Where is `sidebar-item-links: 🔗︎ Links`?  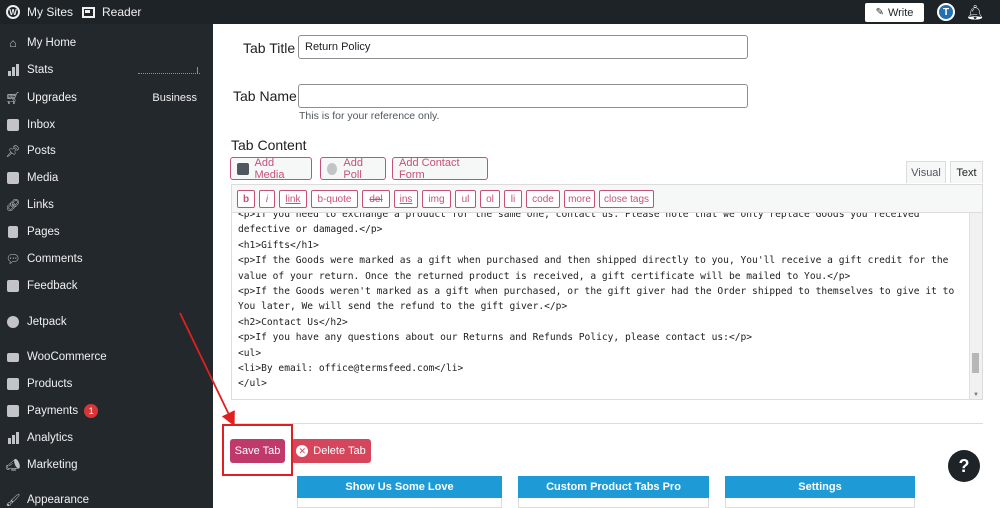
sidebar-item-links: 🔗︎ Links is located at coordinates (106, 205).